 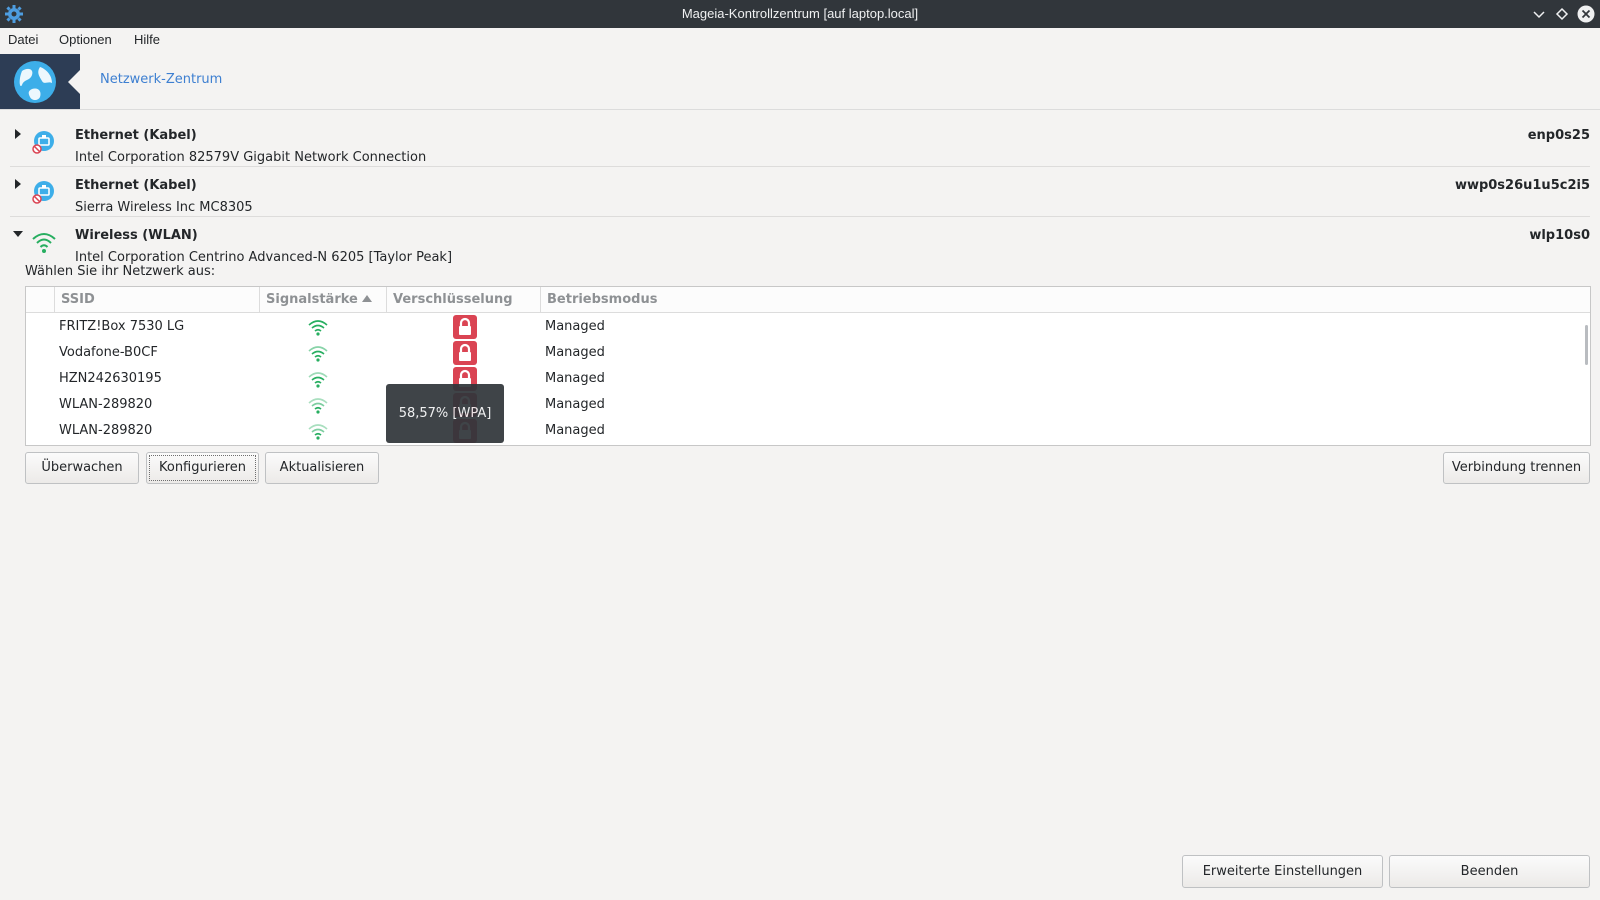 I want to click on close-icon, so click(x=1586, y=14).